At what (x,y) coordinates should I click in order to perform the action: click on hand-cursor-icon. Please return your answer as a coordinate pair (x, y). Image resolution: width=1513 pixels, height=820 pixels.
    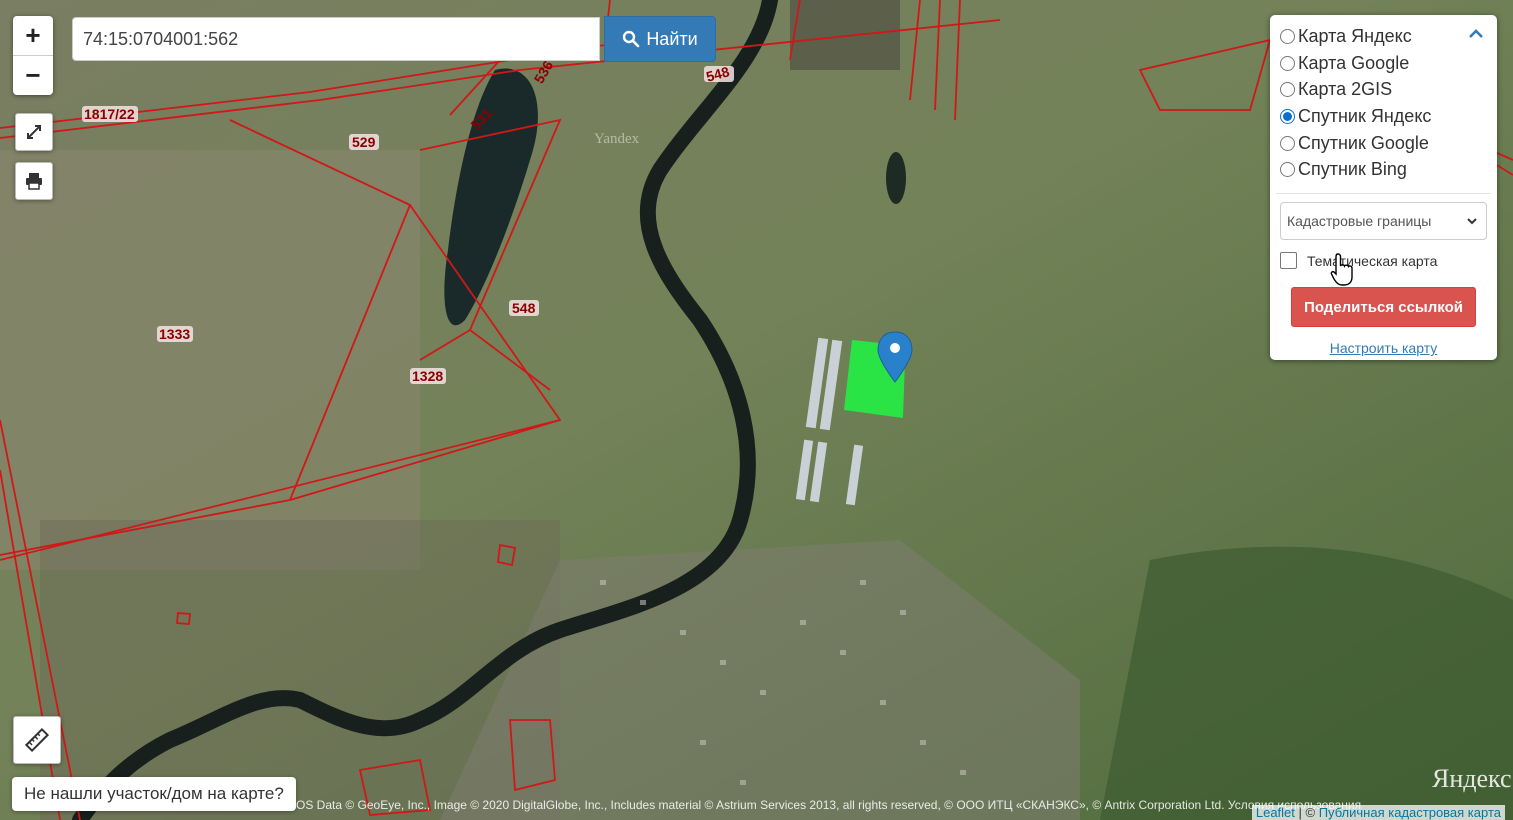
    Looking at the image, I should click on (1341, 269).